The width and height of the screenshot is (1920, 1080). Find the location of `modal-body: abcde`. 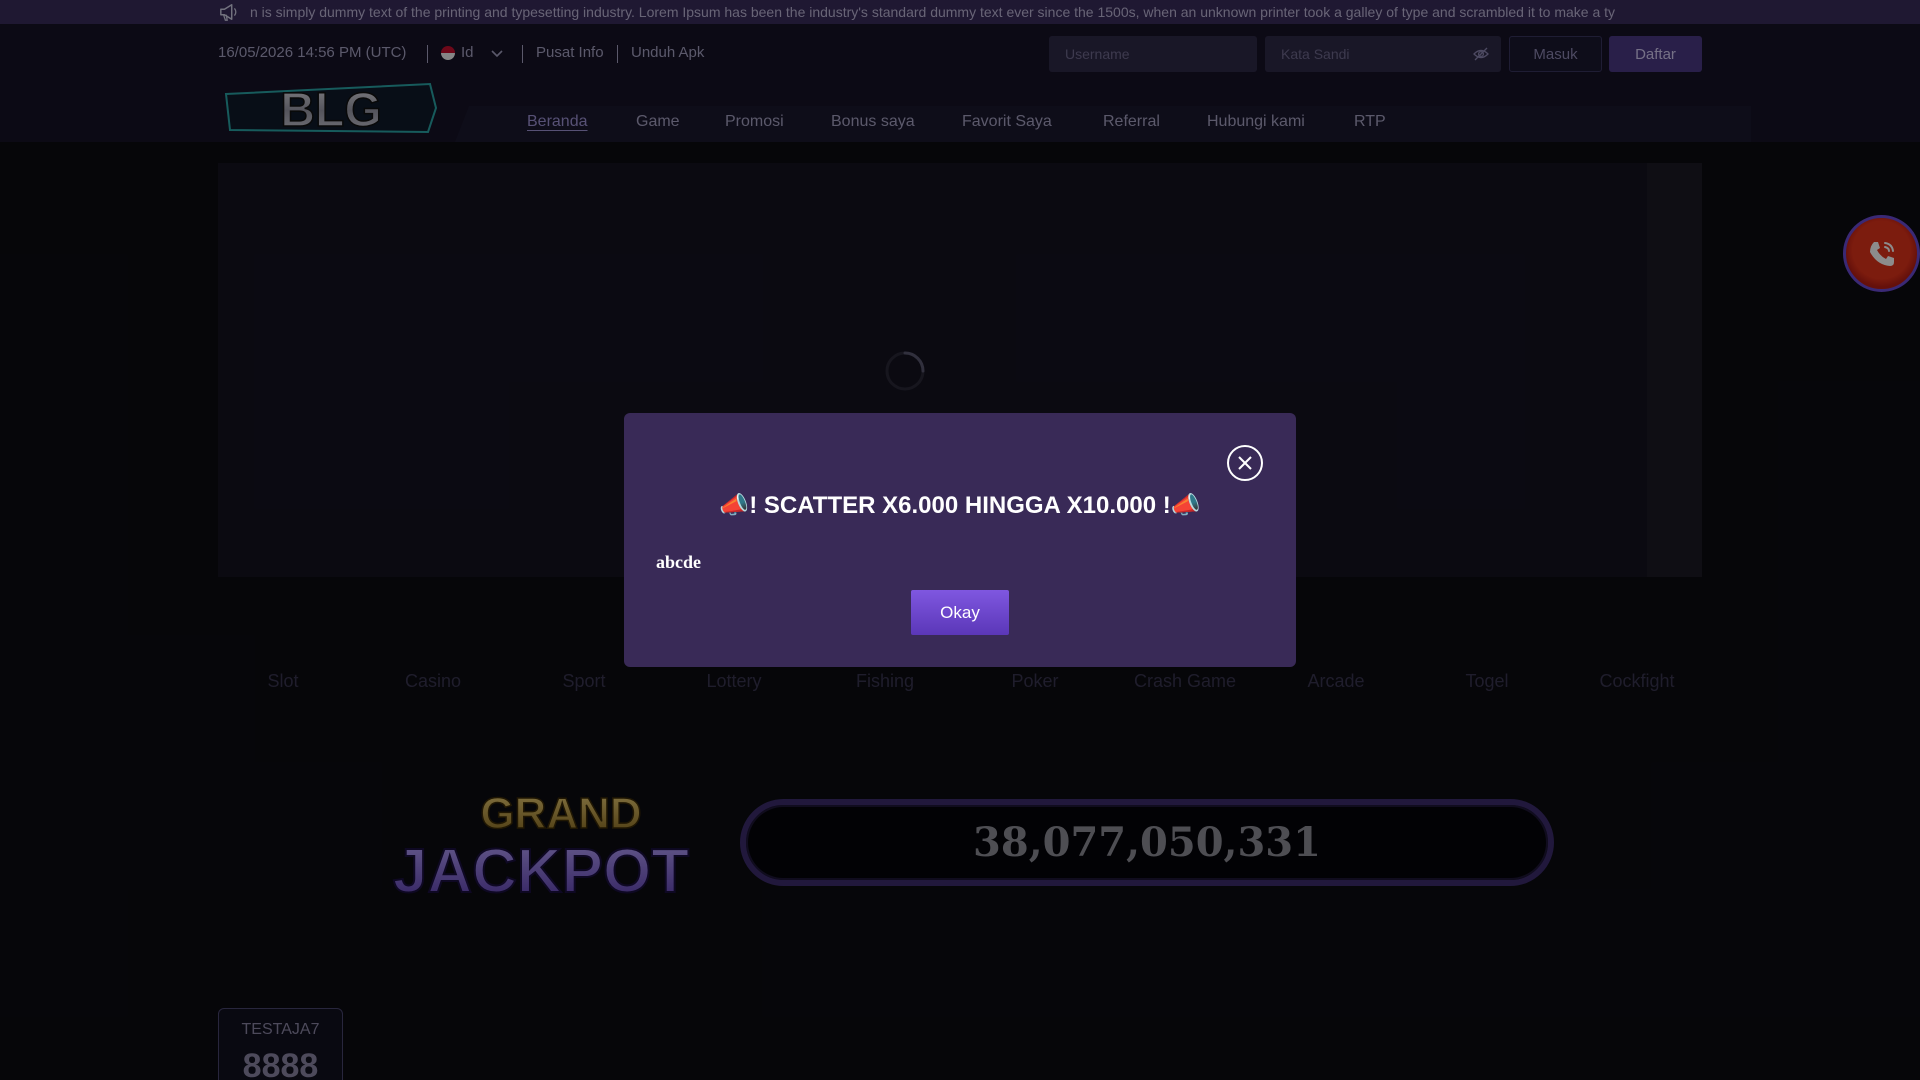

modal-body: abcde is located at coordinates (678, 562).